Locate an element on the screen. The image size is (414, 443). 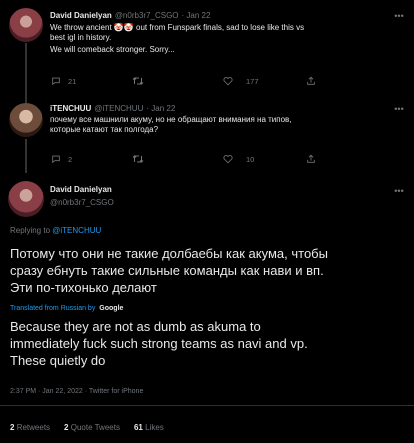
quote-tweets-label: Quote Tweets is located at coordinates (95, 427).